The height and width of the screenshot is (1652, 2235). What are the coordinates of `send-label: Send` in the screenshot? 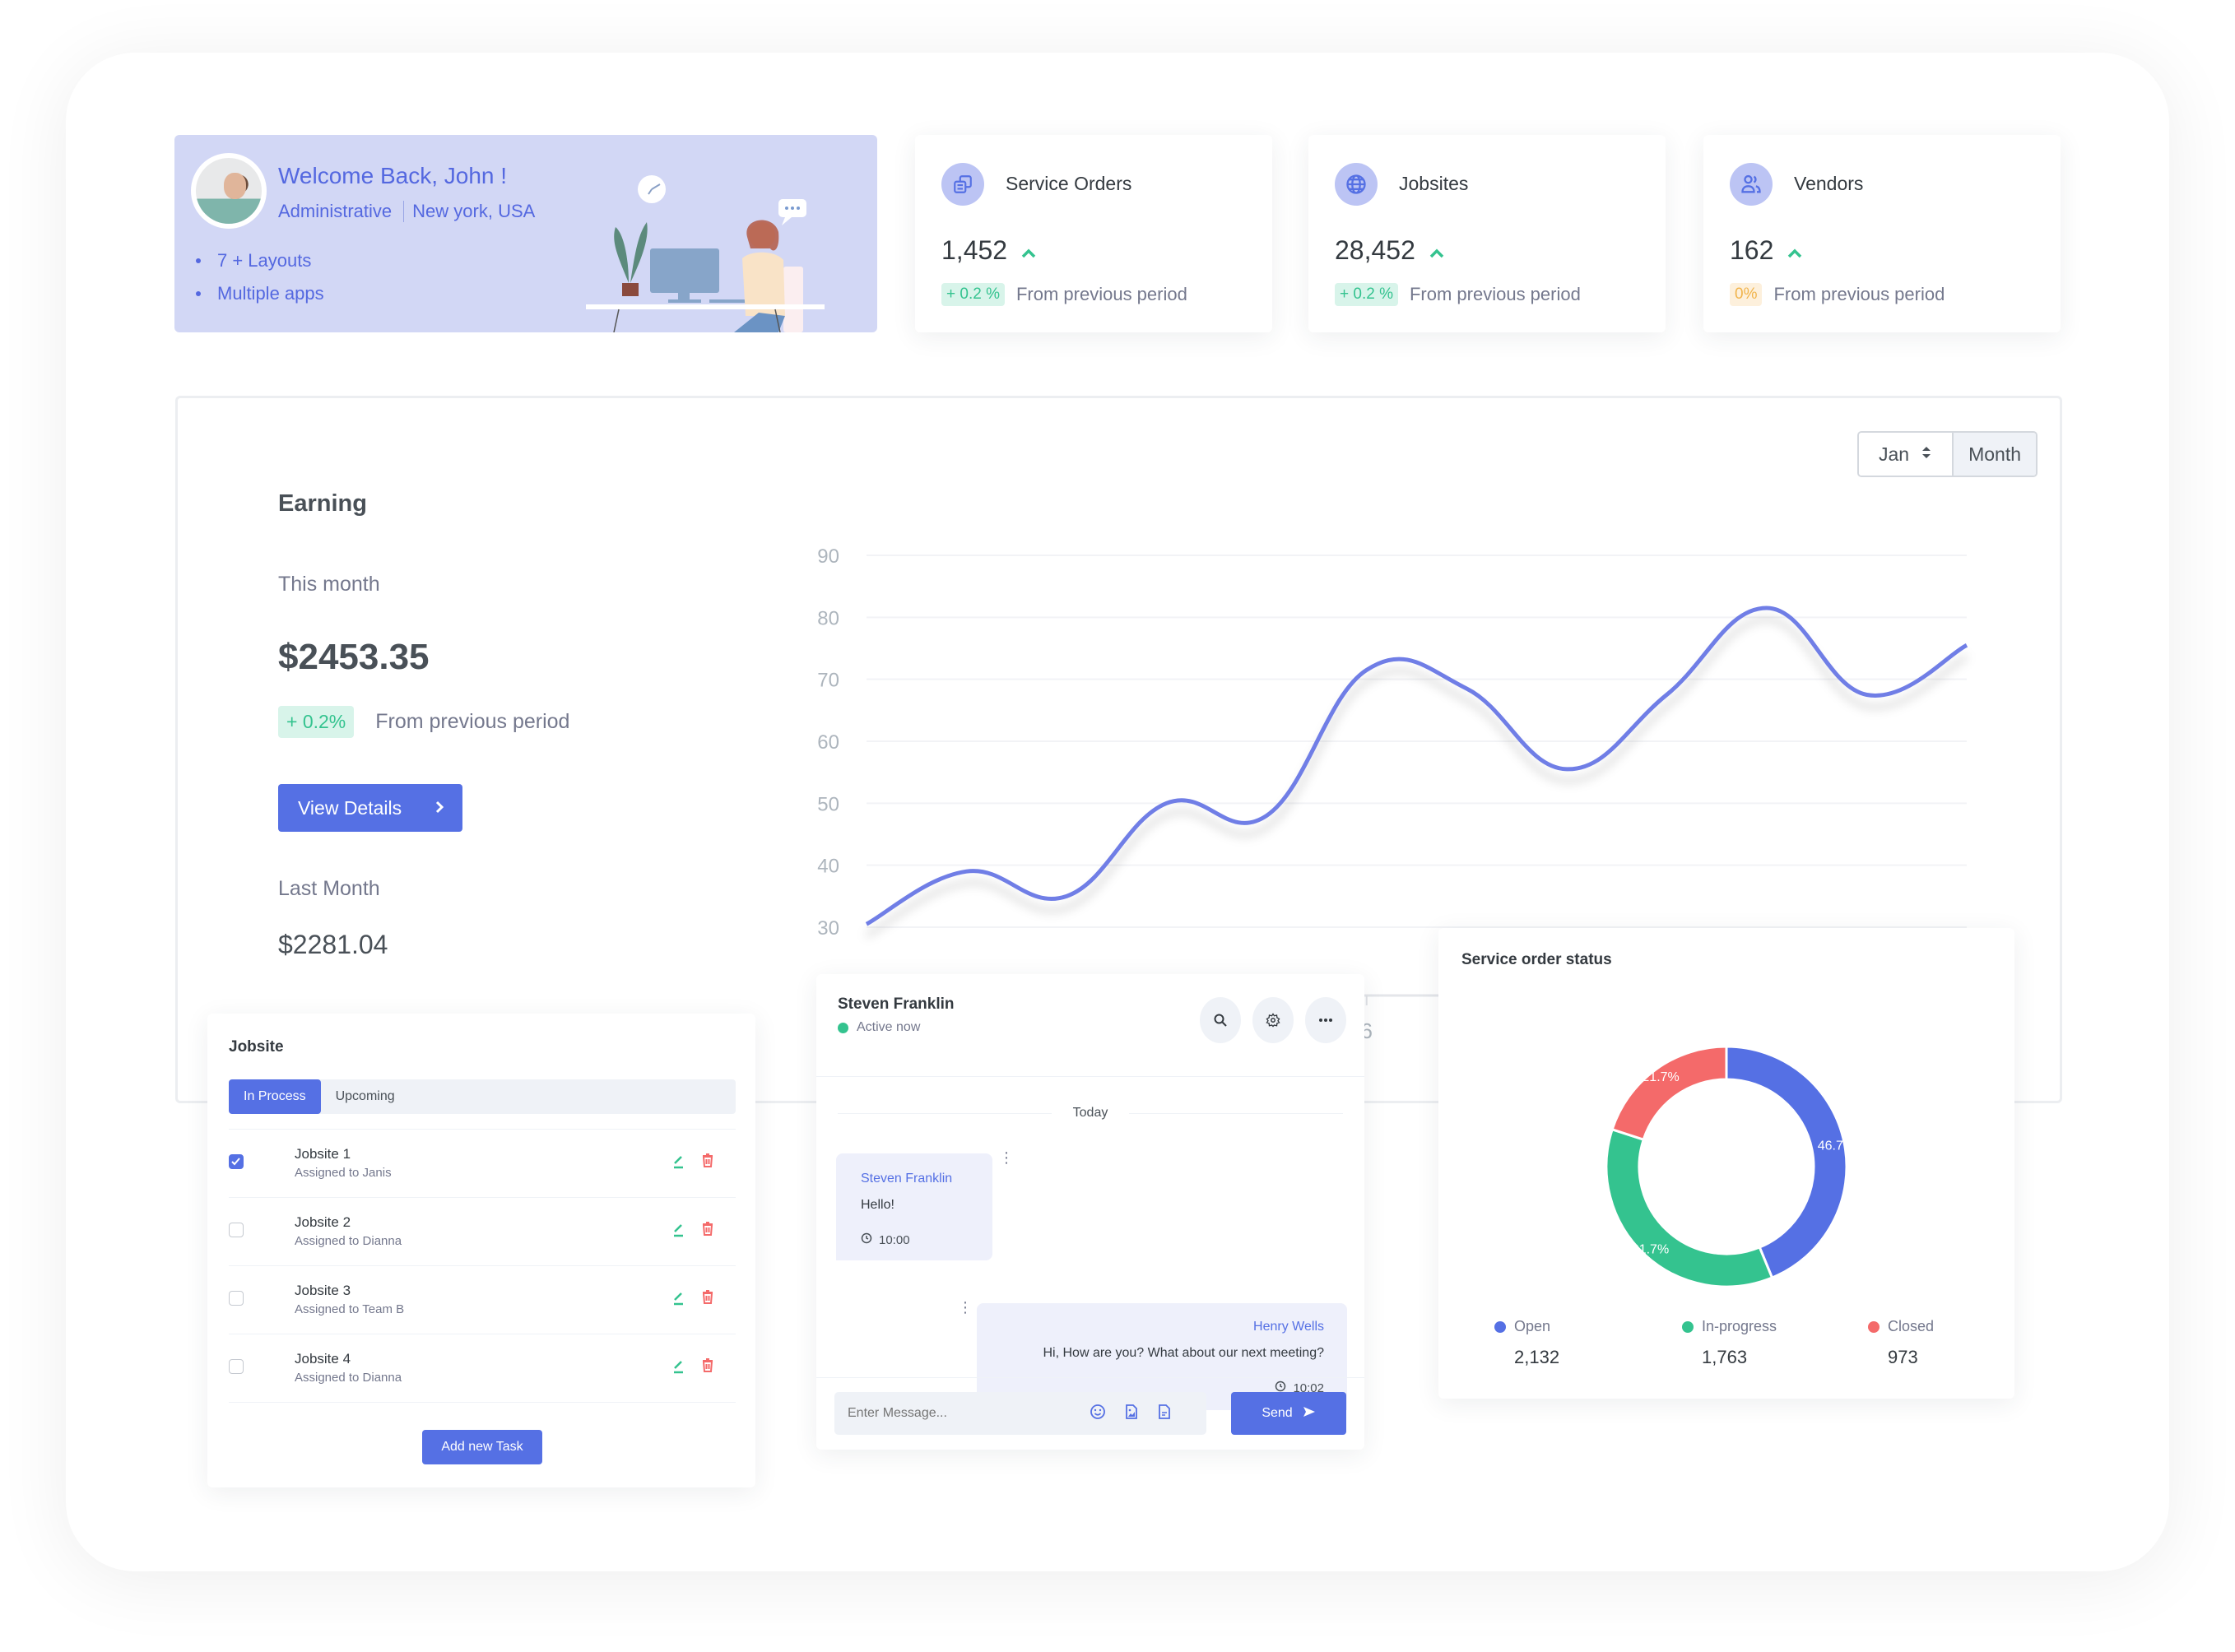 It's located at (1277, 1413).